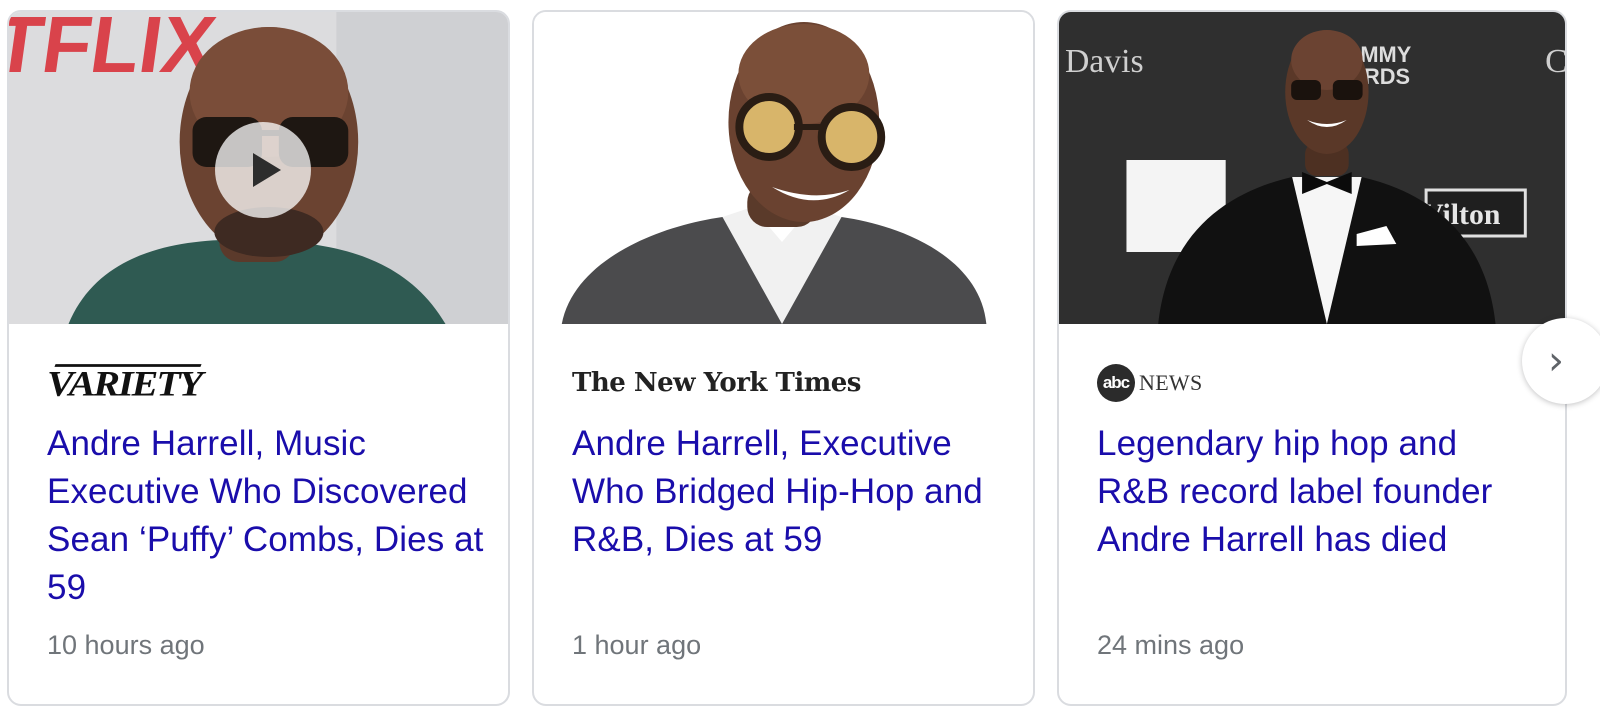 The height and width of the screenshot is (726, 1600). Describe the element at coordinates (115, 50) in the screenshot. I see `backdrop-text: TFLIX` at that location.